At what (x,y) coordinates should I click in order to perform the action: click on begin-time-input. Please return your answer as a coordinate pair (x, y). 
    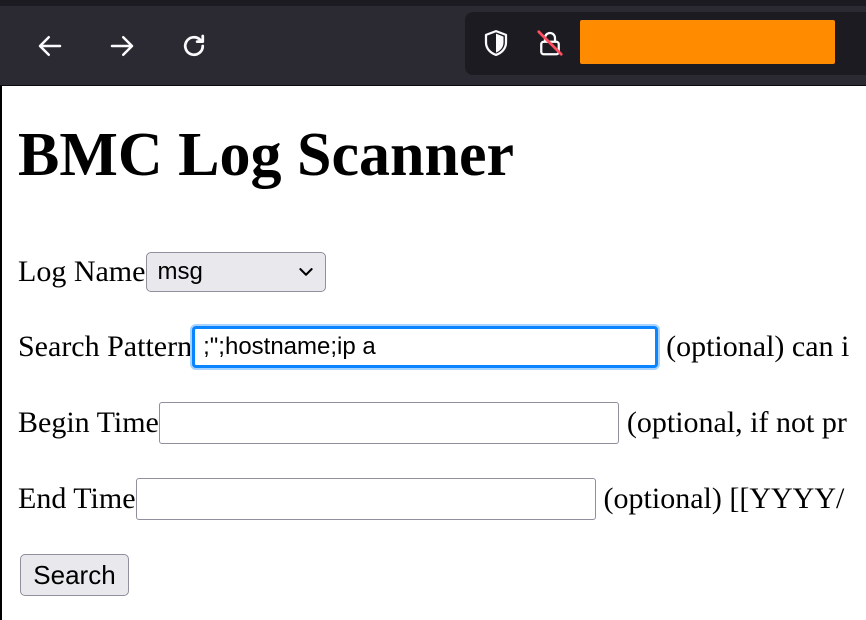
    Looking at the image, I should click on (388, 423).